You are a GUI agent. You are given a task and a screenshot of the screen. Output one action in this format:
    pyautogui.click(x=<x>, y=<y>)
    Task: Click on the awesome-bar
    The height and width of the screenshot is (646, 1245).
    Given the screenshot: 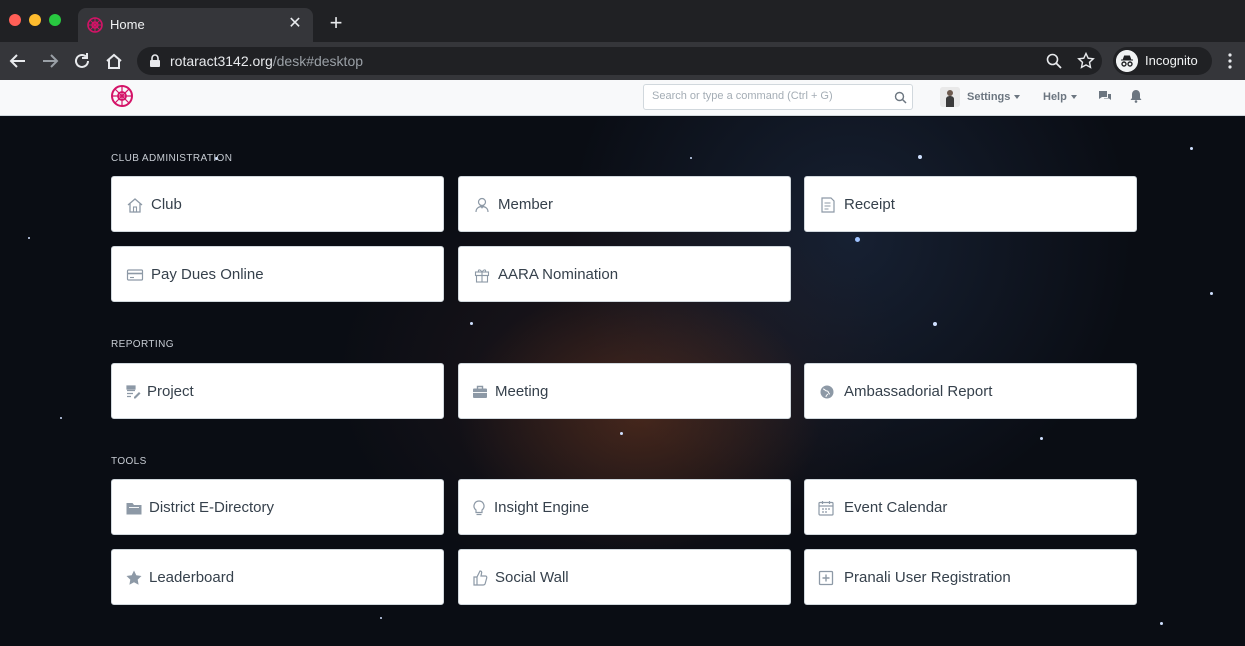 What is the action you would take?
    pyautogui.click(x=778, y=97)
    